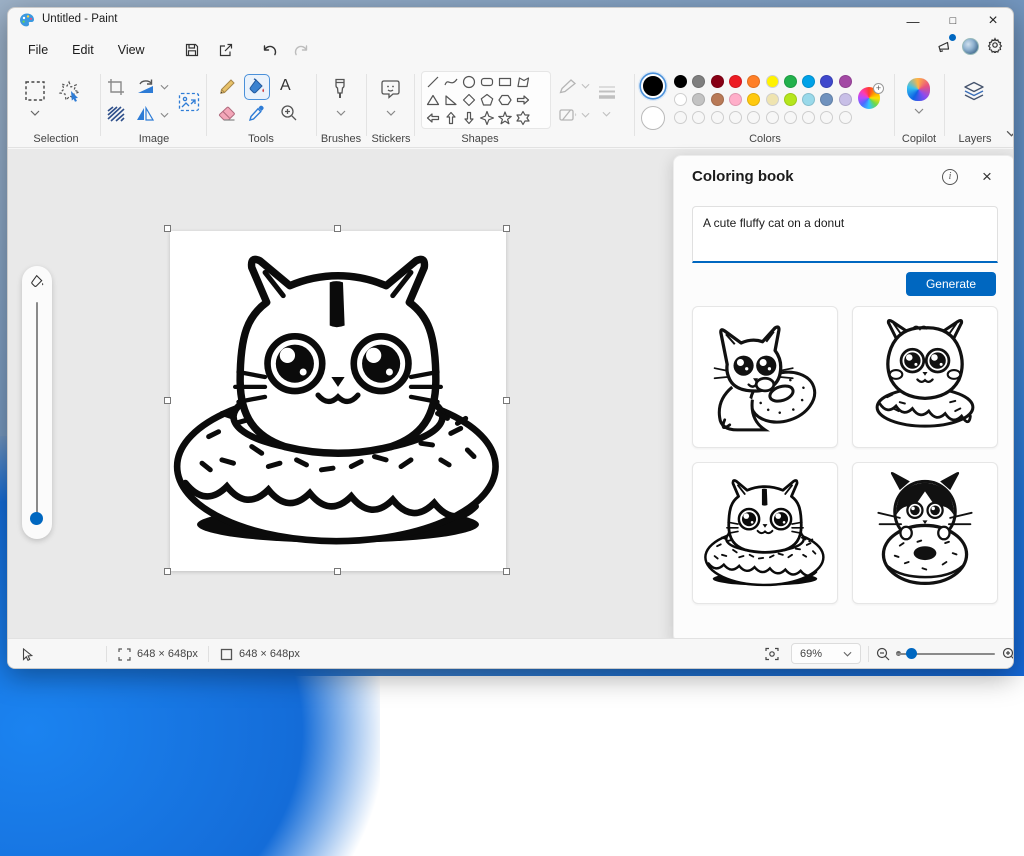 The height and width of the screenshot is (856, 1024). What do you see at coordinates (585, 86) in the screenshot?
I see `shape-outline-chevron` at bounding box center [585, 86].